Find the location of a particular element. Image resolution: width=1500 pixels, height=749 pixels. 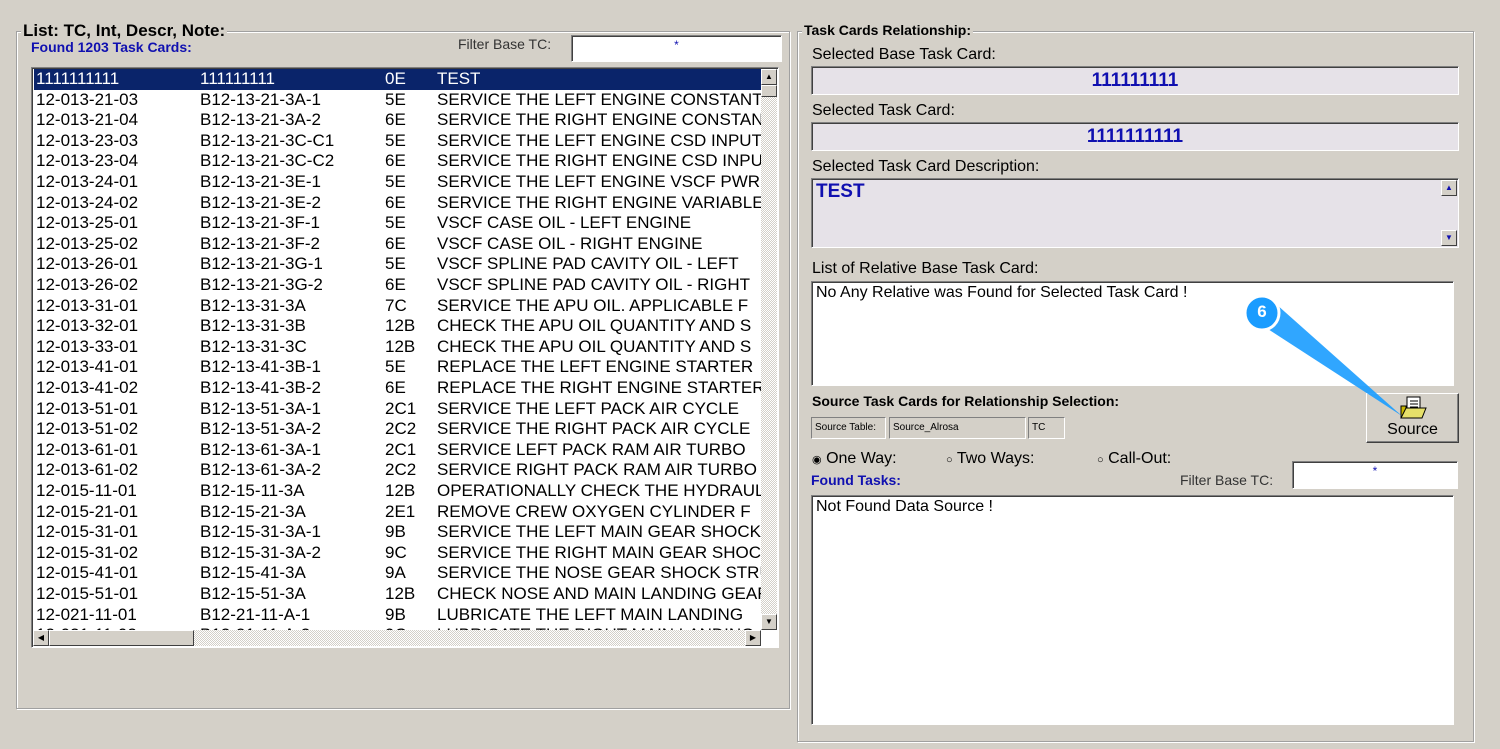

int-cell: B12-15-41-3A is located at coordinates (253, 573).